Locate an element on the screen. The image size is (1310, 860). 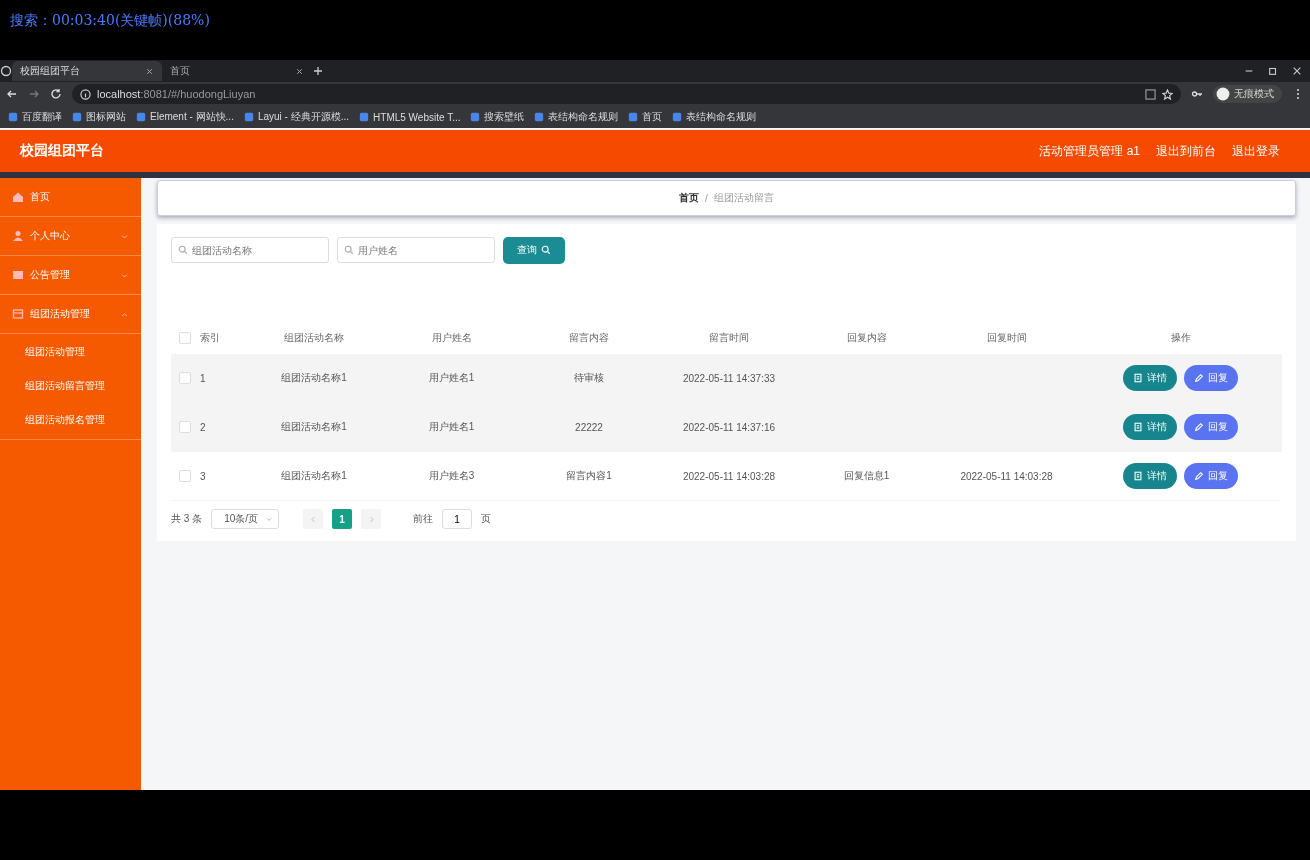
box-icon is located at coordinates (18, 314).